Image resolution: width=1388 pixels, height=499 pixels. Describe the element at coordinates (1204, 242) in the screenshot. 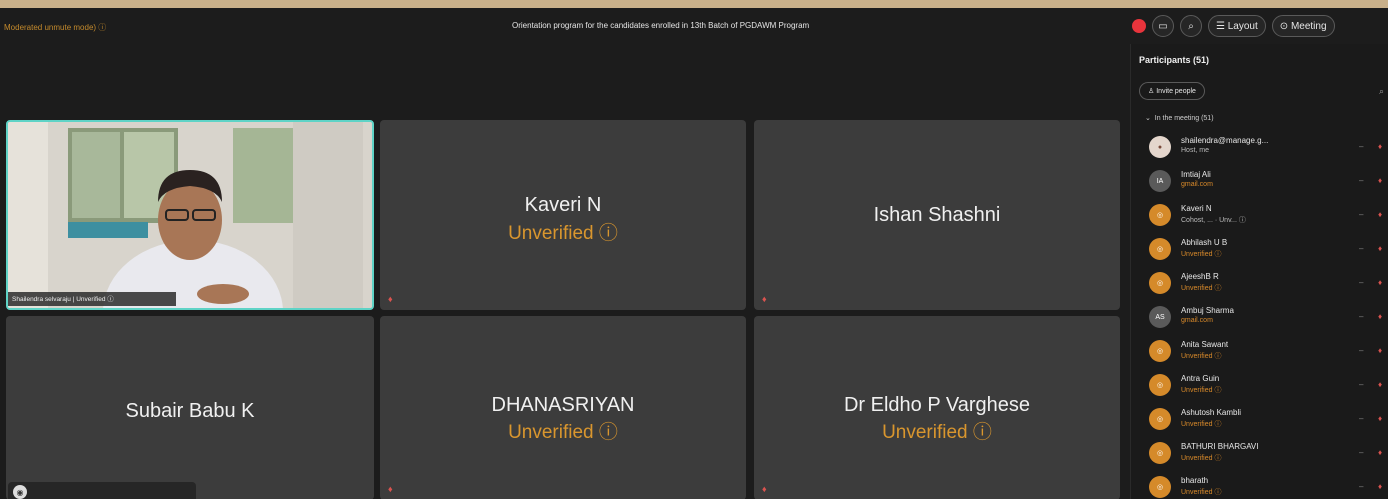

I see `participant-name: Abhilash U B` at that location.